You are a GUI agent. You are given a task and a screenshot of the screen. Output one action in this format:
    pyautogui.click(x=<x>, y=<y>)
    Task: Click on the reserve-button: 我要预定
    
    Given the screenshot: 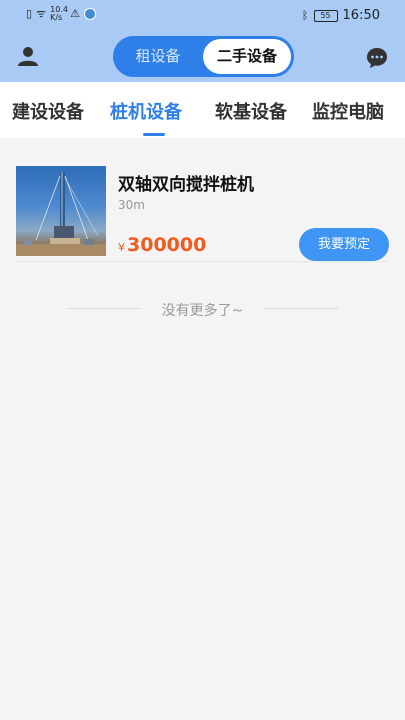 What is the action you would take?
    pyautogui.click(x=344, y=244)
    